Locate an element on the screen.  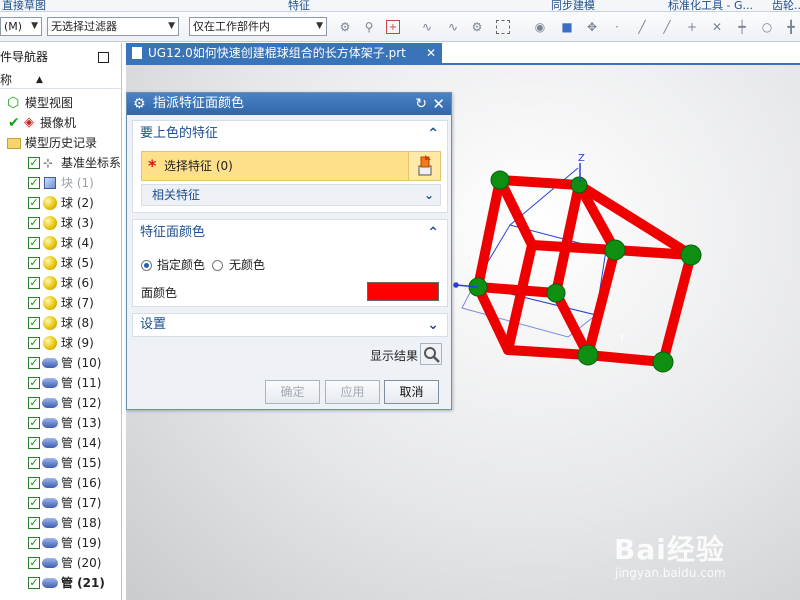
section-header-color: 特征面颜色 ⌃ is located at coordinates (290, 233).